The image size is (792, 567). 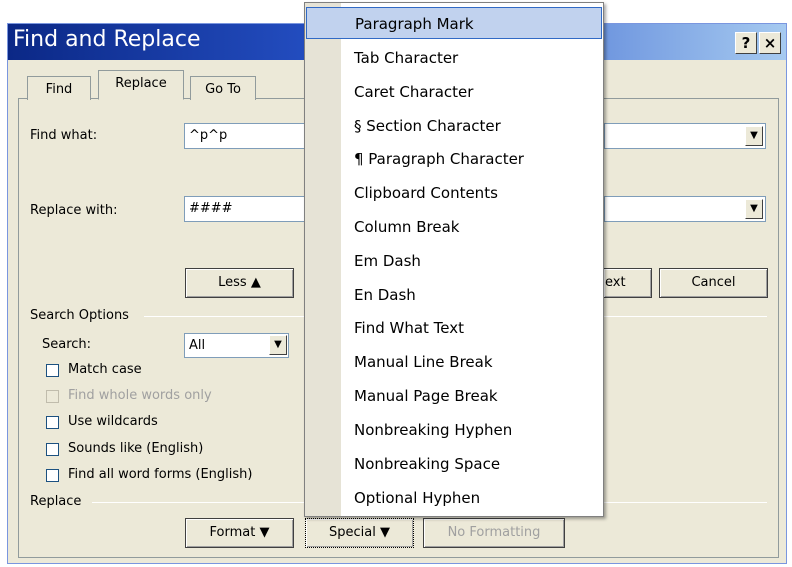 What do you see at coordinates (52, 475) in the screenshot?
I see `word-forms-checkbox` at bounding box center [52, 475].